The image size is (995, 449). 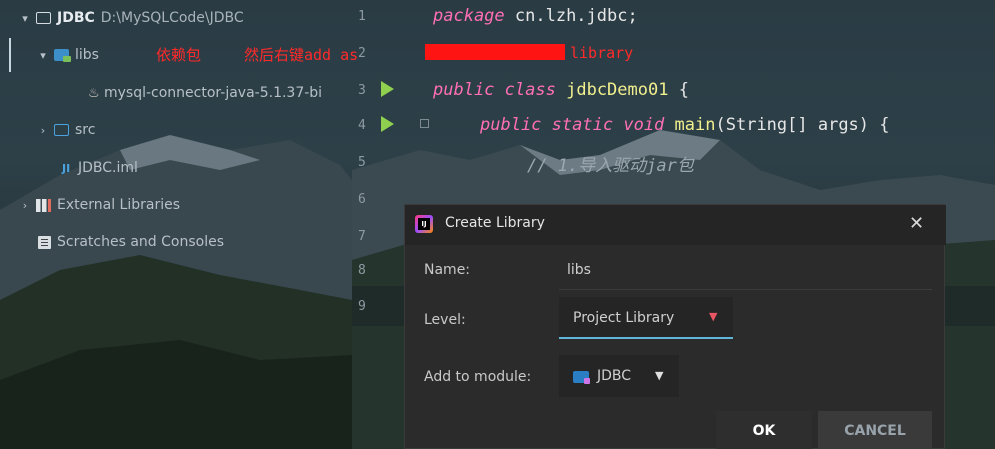 I want to click on tree-item-scratches: Scratches and Consoles, so click(x=131, y=242).